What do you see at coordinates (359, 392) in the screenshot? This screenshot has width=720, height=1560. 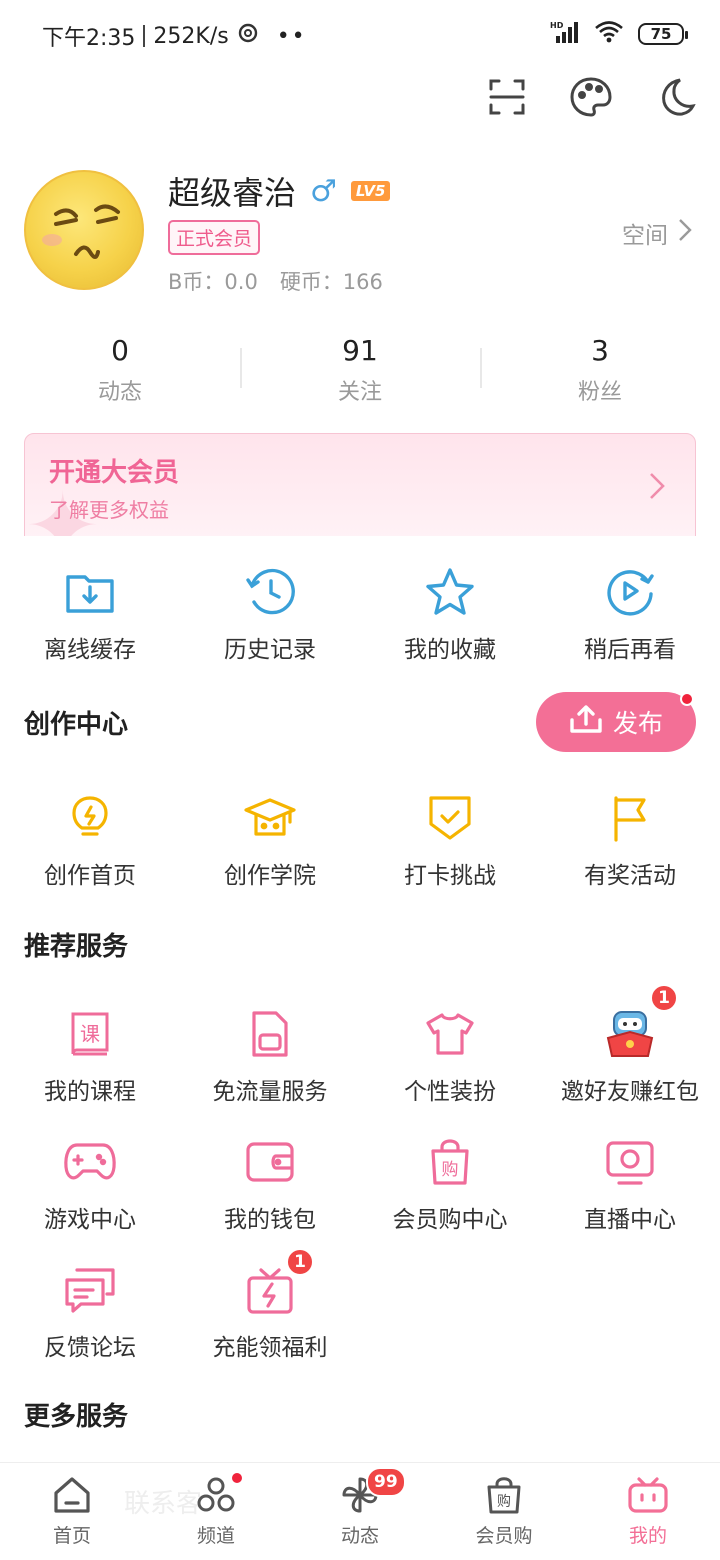 I see `stat-label: 关注` at bounding box center [359, 392].